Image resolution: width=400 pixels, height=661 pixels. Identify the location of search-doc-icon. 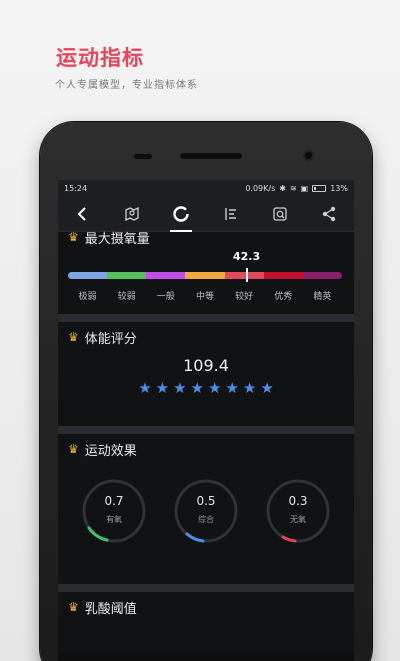
(280, 213).